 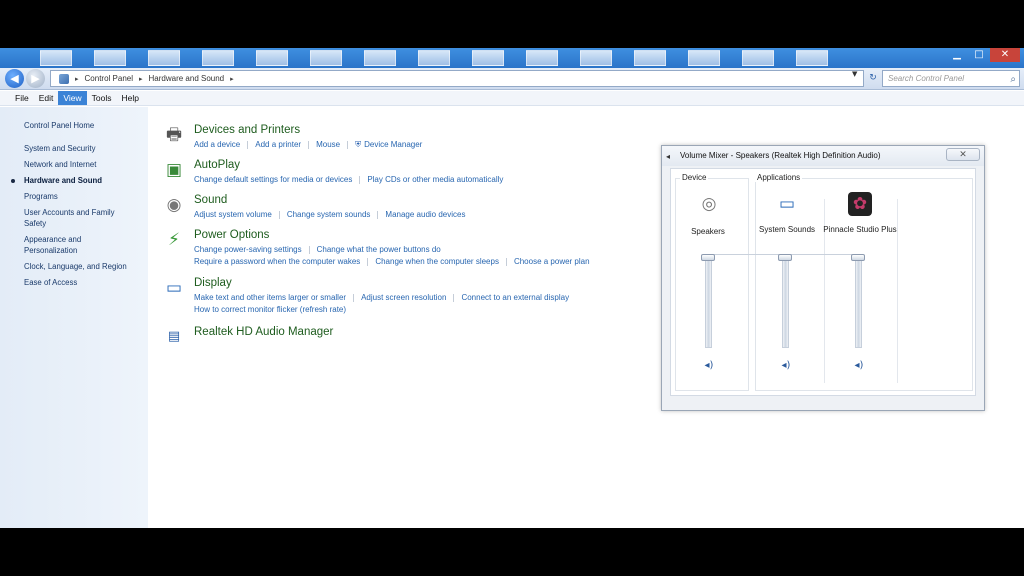 What do you see at coordinates (957, 55) in the screenshot?
I see `minimize-icon: ▁` at bounding box center [957, 55].